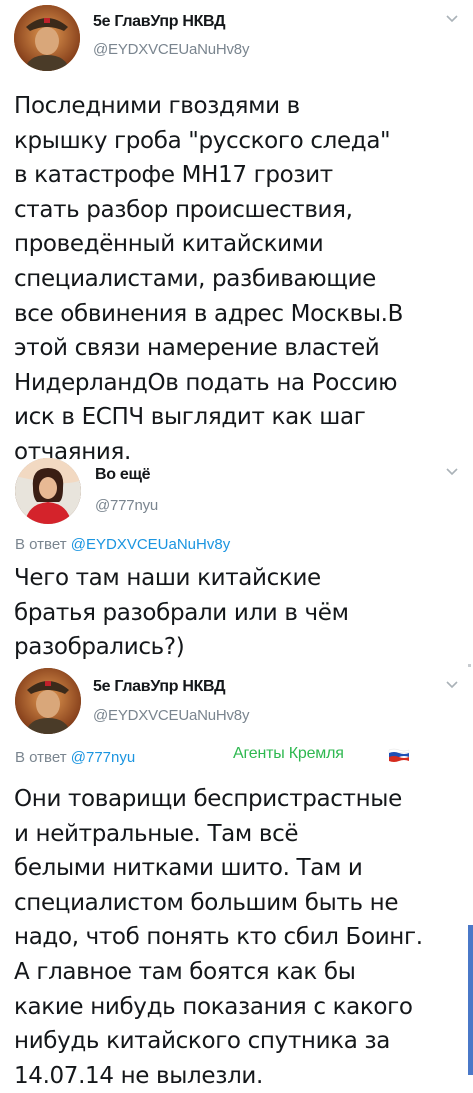  What do you see at coordinates (126, 505) in the screenshot?
I see `user-handle: @777nyu` at bounding box center [126, 505].